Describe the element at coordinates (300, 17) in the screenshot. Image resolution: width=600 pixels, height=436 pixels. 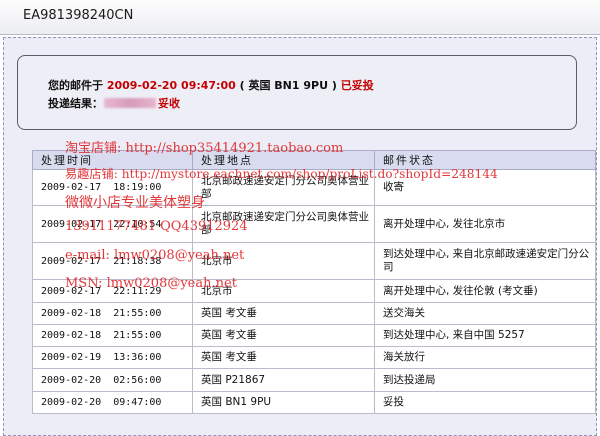
I see `title-bar: EA981398240CN` at that location.